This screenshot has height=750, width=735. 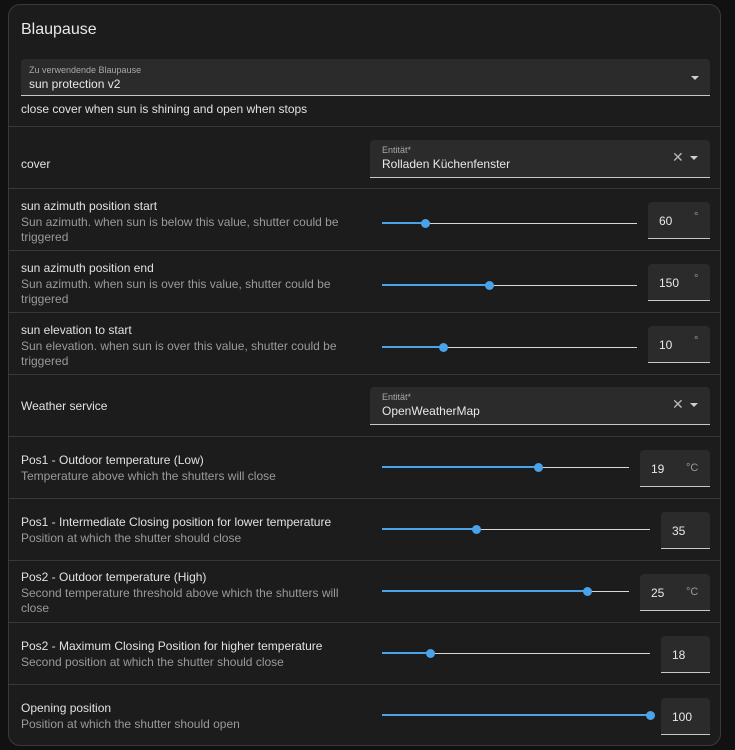 What do you see at coordinates (540, 406) in the screenshot?
I see `weather-entity-picker: Entität* OpenWeatherMap ✕` at bounding box center [540, 406].